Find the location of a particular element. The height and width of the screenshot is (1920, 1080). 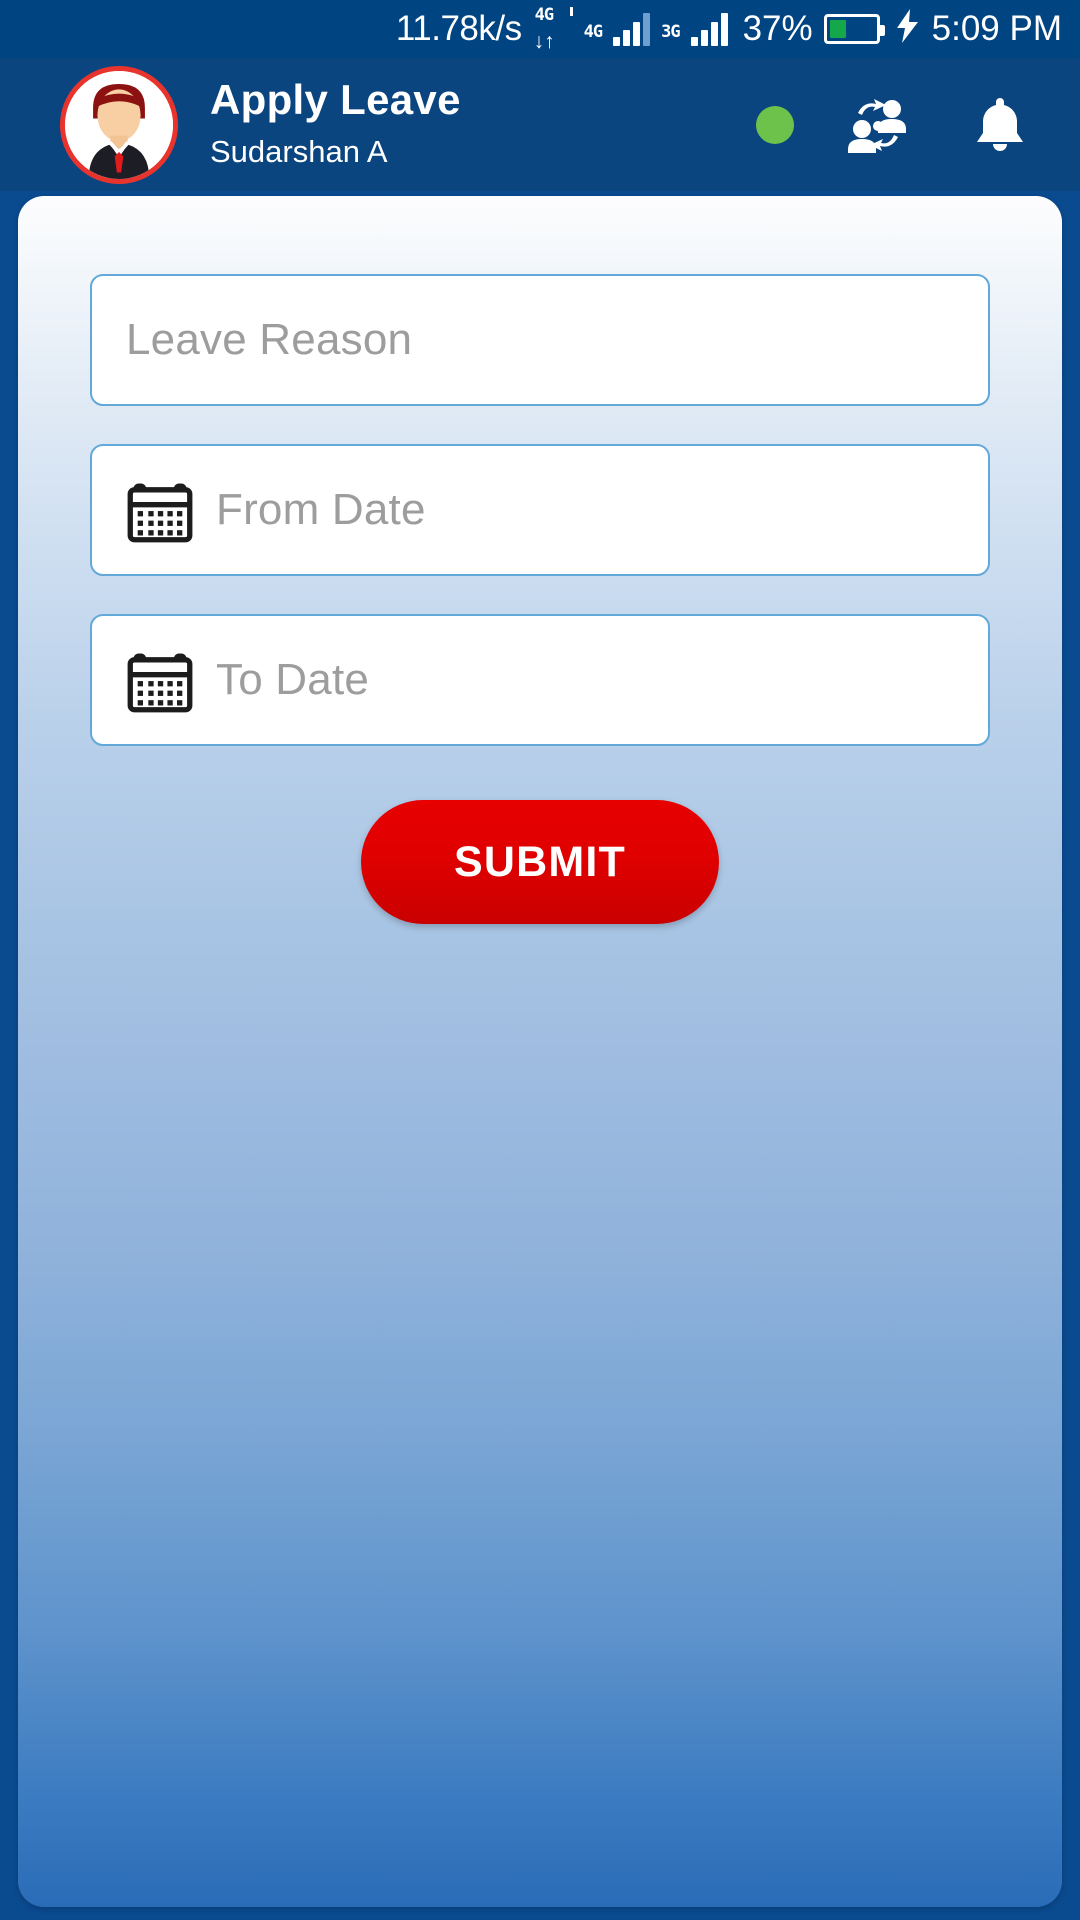

header-actions is located at coordinates (903, 125).